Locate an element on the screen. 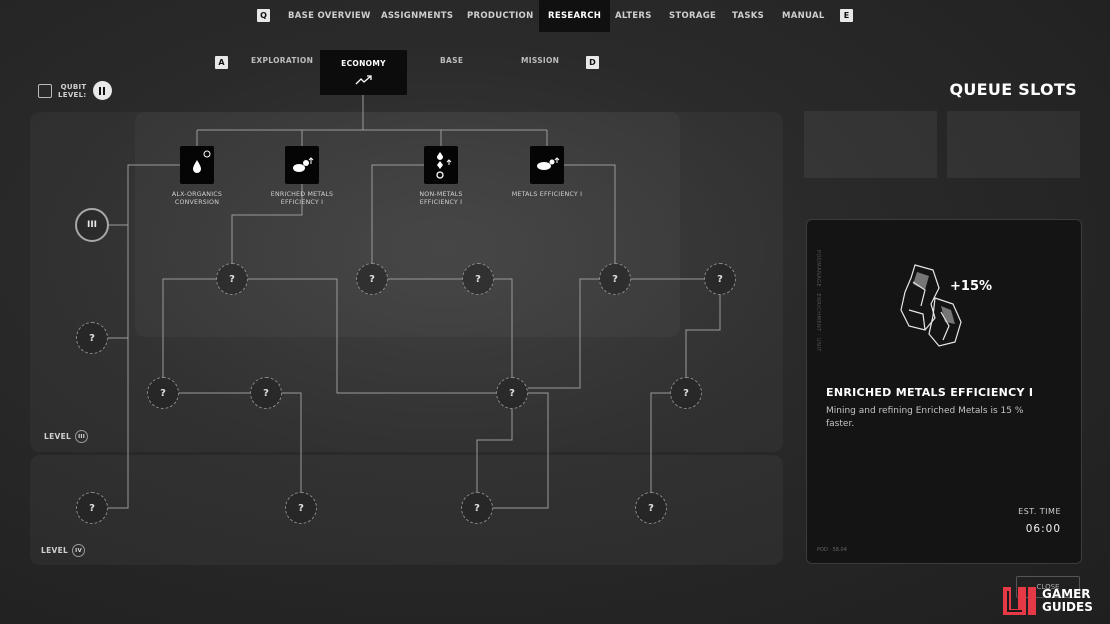  enriched-metal-ore-icon is located at coordinates (931, 305).